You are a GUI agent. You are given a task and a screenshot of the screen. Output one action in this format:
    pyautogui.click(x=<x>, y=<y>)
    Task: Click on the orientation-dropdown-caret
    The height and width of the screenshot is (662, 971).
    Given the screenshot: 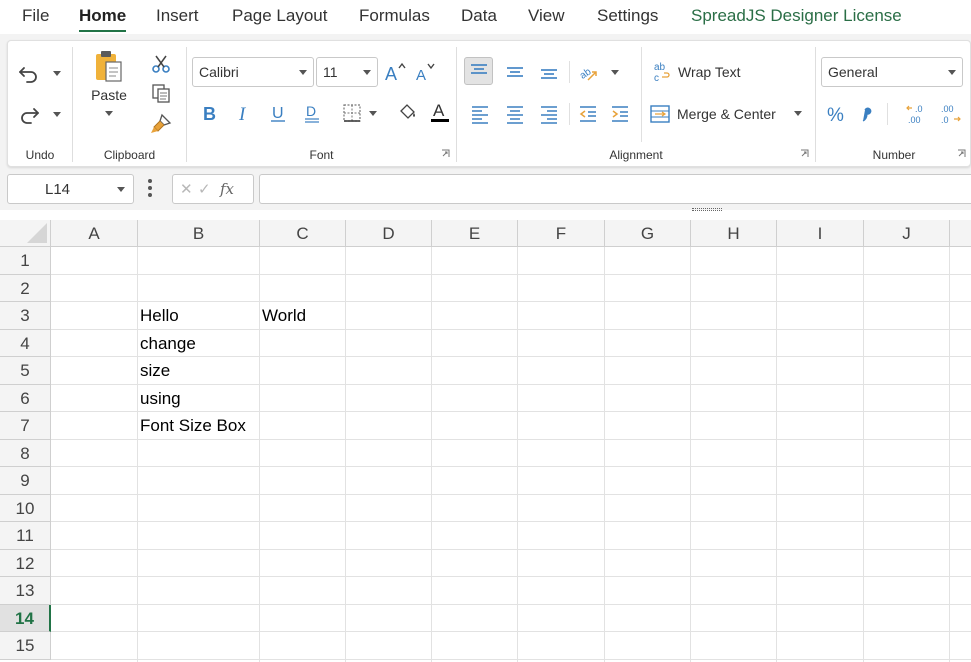 What is the action you would take?
    pyautogui.click(x=615, y=72)
    